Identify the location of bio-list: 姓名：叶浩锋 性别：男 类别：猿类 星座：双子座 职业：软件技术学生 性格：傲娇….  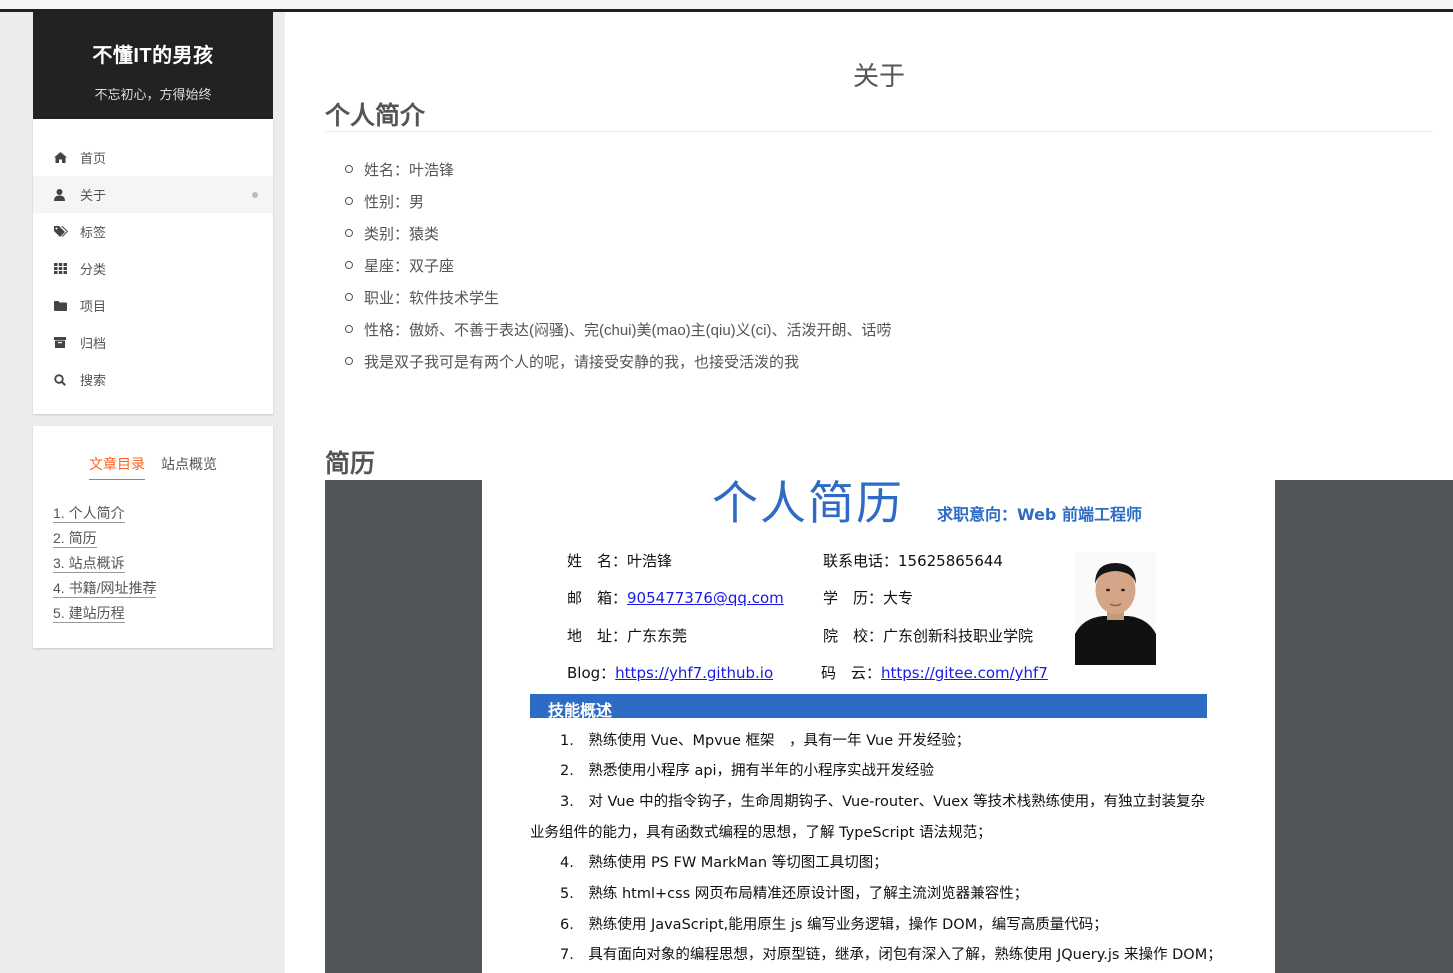
(618, 265).